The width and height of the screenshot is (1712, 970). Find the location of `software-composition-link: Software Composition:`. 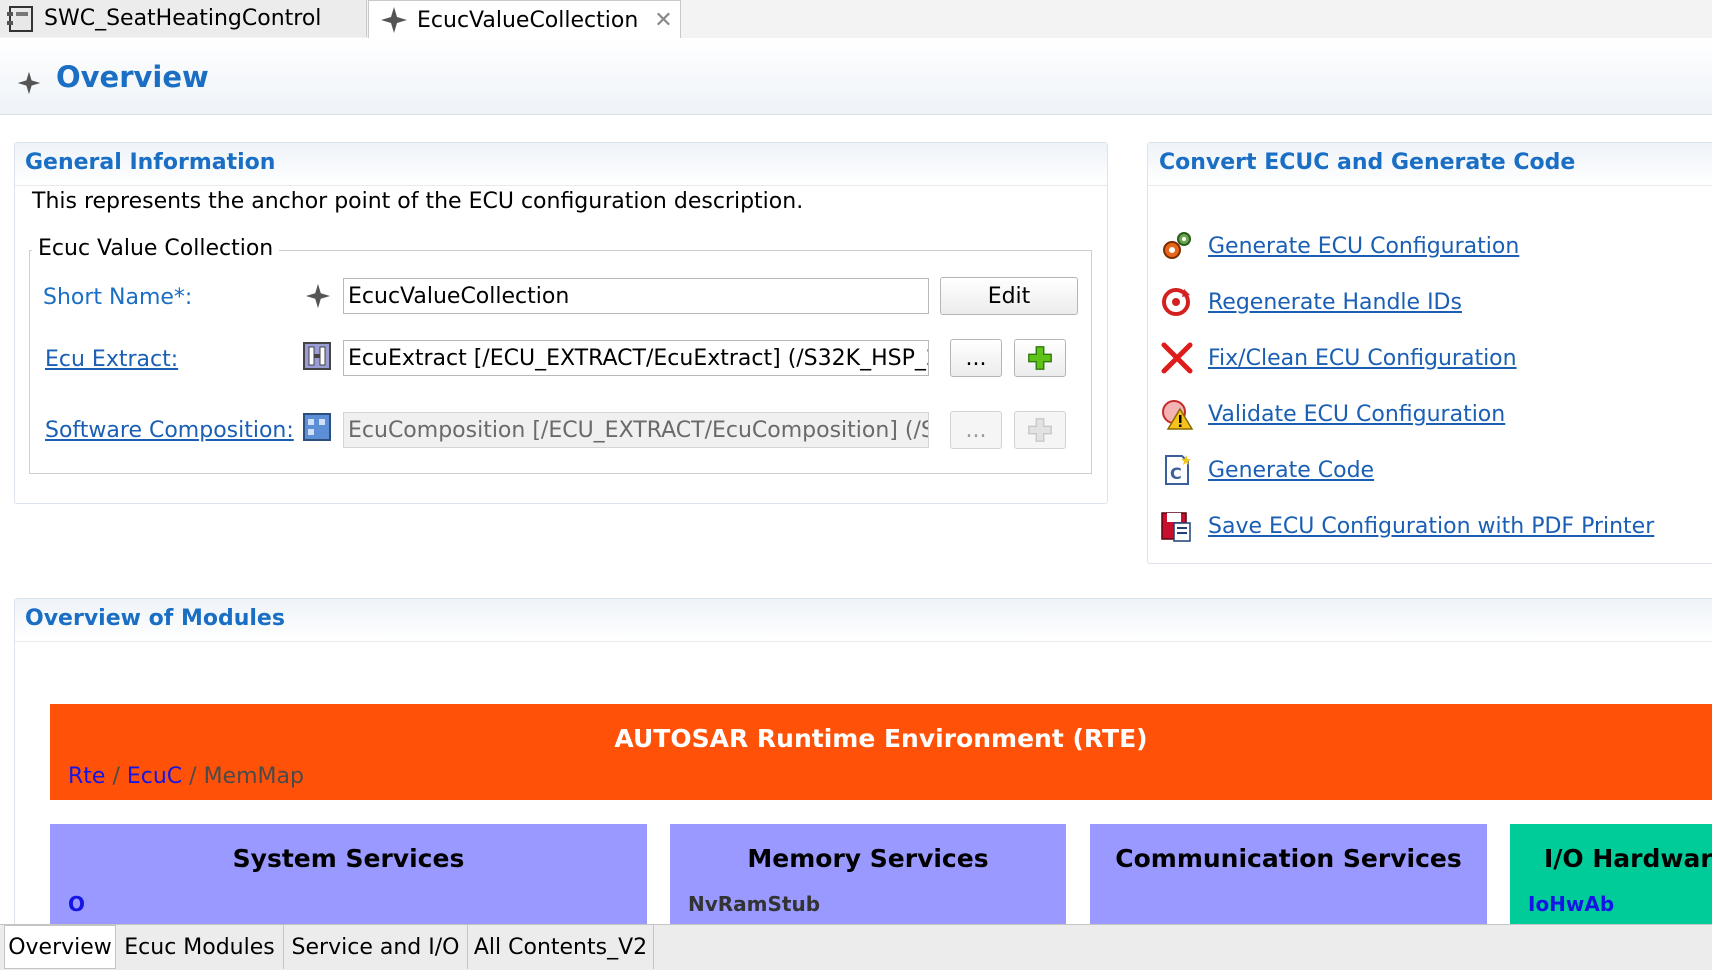

software-composition-link: Software Composition: is located at coordinates (169, 430).